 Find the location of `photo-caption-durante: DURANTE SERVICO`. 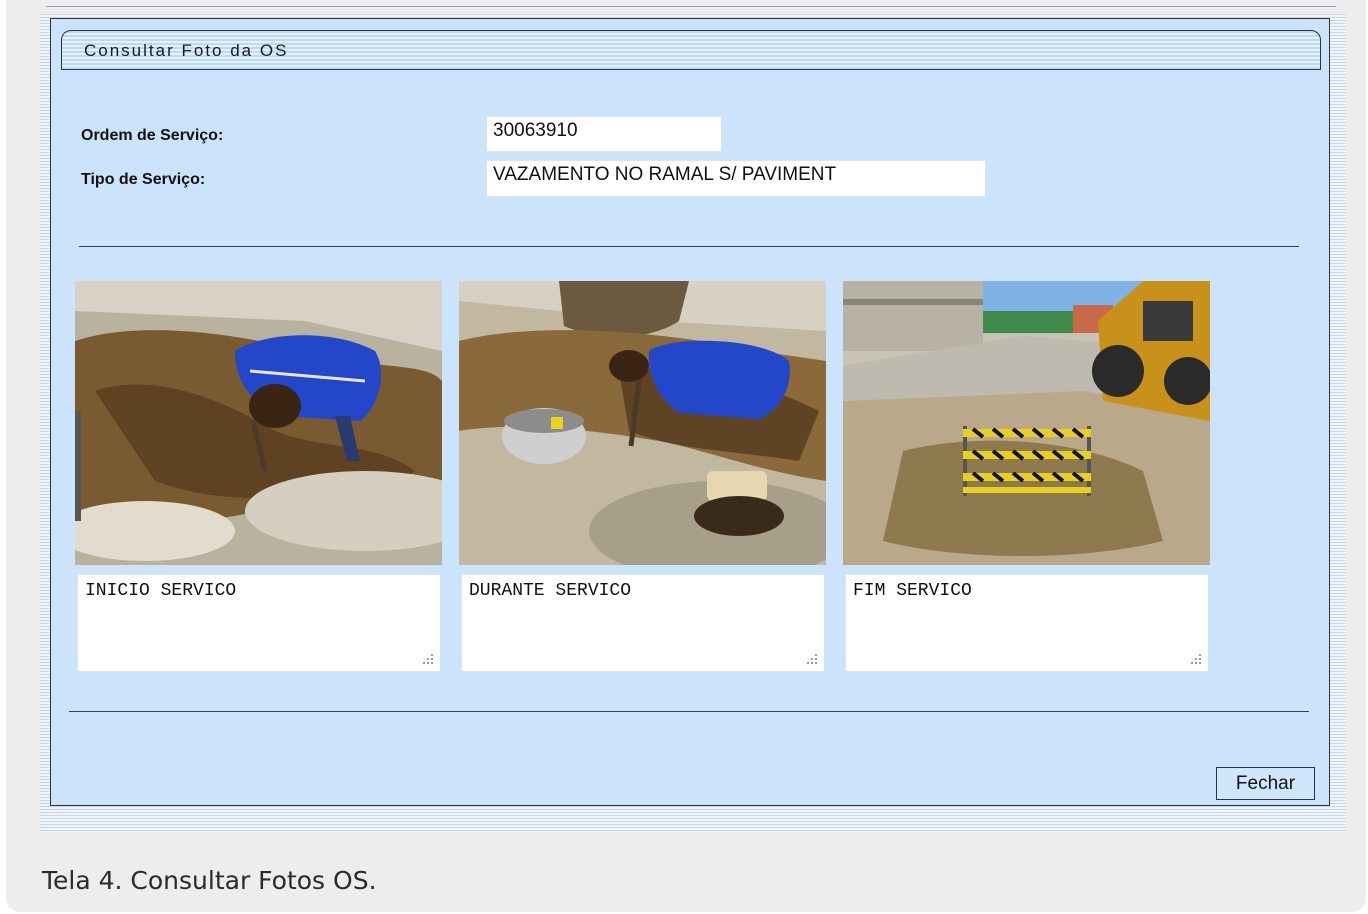

photo-caption-durante: DURANTE SERVICO is located at coordinates (643, 623).